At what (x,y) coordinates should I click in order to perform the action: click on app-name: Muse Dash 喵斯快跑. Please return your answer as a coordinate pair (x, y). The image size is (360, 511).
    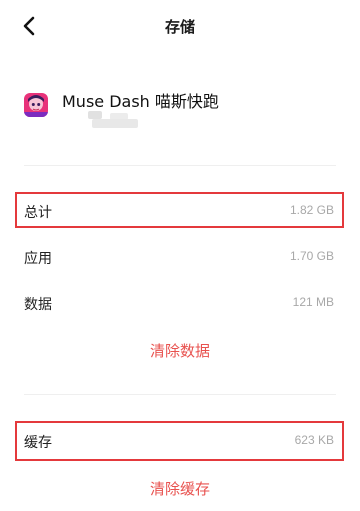
    Looking at the image, I should click on (140, 101).